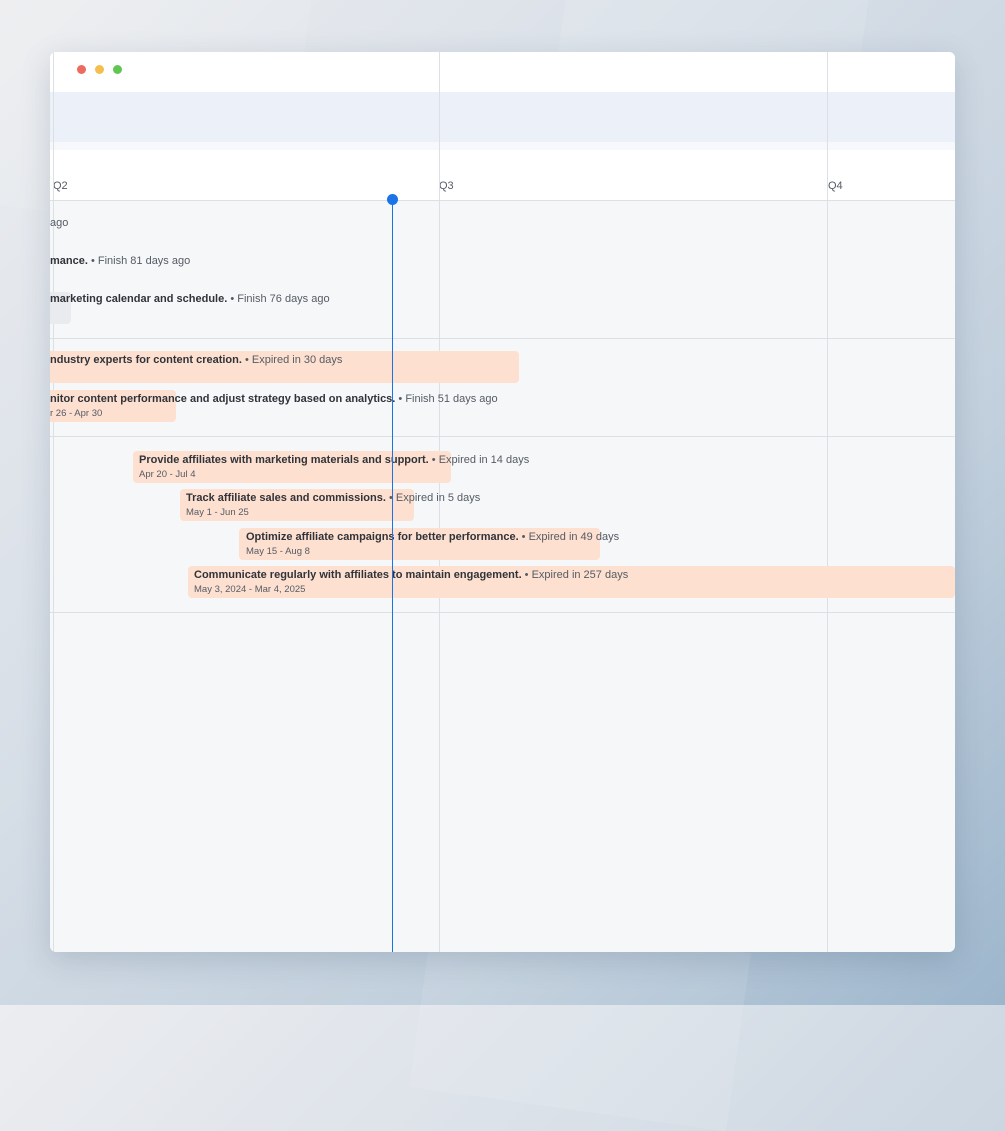 This screenshot has height=1131, width=1005. I want to click on task-dates: May 15 - Aug 8, so click(278, 551).